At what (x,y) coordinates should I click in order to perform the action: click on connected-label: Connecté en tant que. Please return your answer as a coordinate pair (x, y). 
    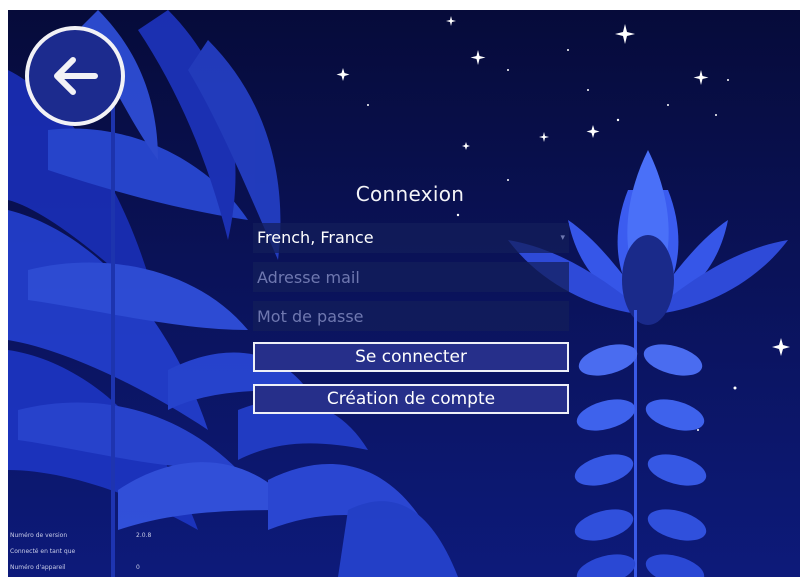
    Looking at the image, I should click on (43, 551).